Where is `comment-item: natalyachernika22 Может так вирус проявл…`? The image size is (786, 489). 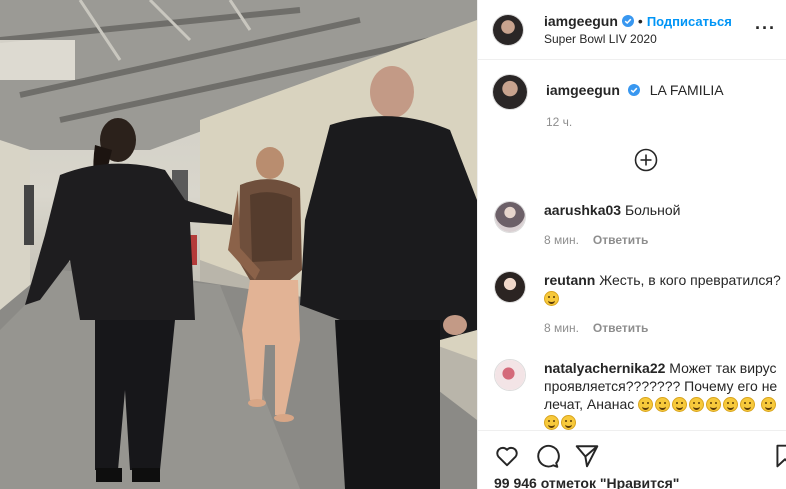 comment-item: natalyachernika22 Может так вирус проявл… is located at coordinates (639, 395).